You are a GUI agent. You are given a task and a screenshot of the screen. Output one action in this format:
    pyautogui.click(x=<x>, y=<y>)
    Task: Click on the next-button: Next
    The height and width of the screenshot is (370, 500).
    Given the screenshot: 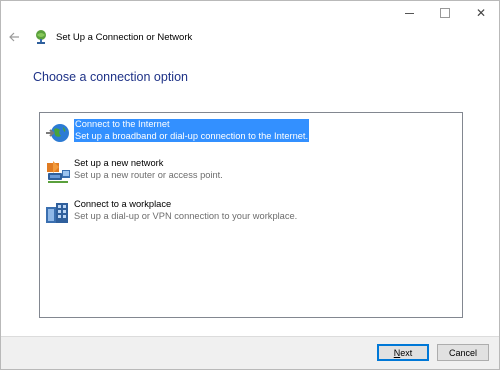 What is the action you would take?
    pyautogui.click(x=403, y=352)
    